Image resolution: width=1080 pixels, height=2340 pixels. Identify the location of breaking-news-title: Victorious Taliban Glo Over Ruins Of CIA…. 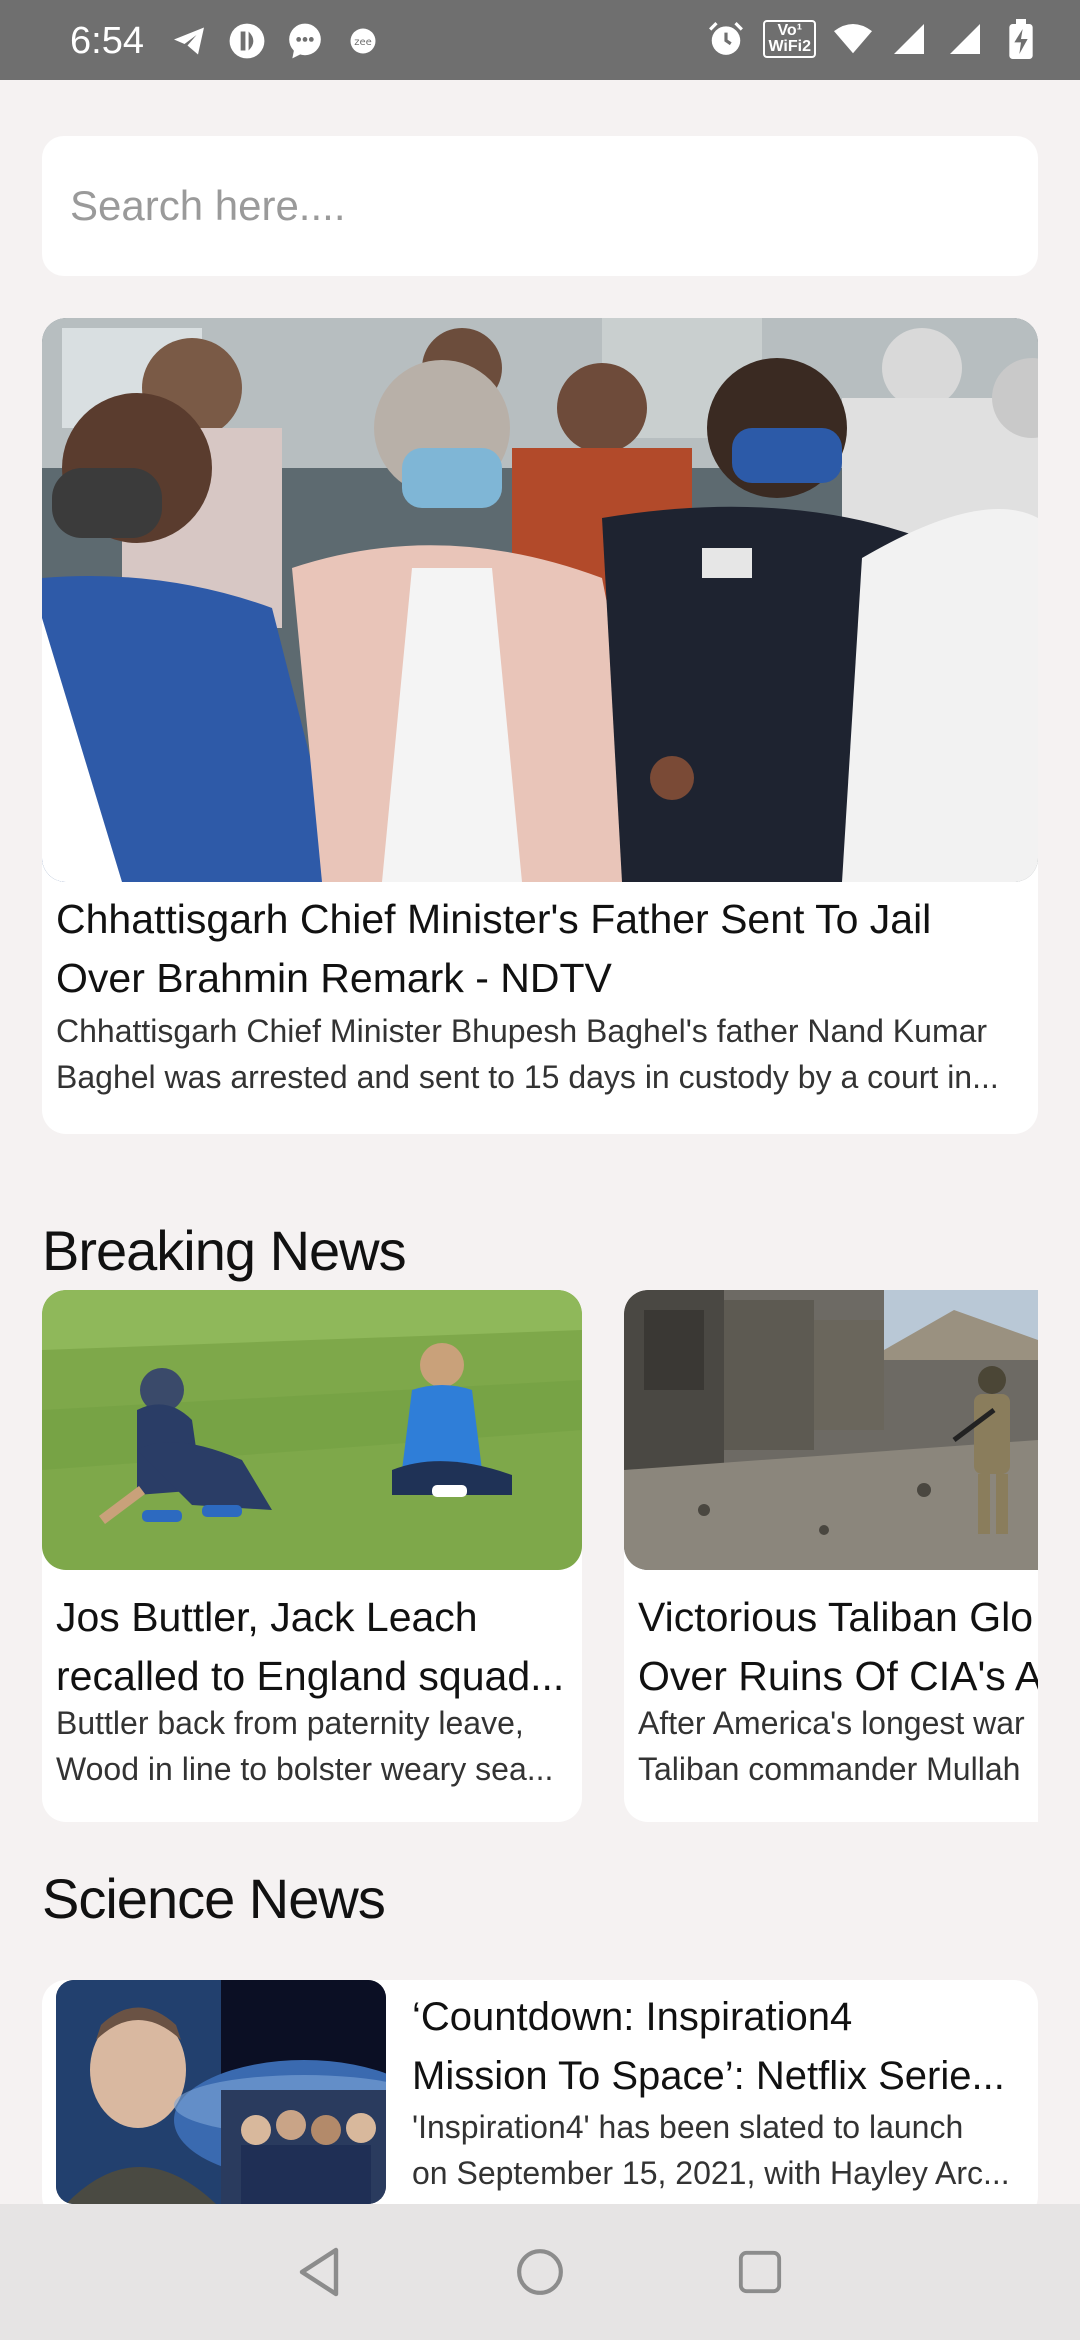
(838, 1647).